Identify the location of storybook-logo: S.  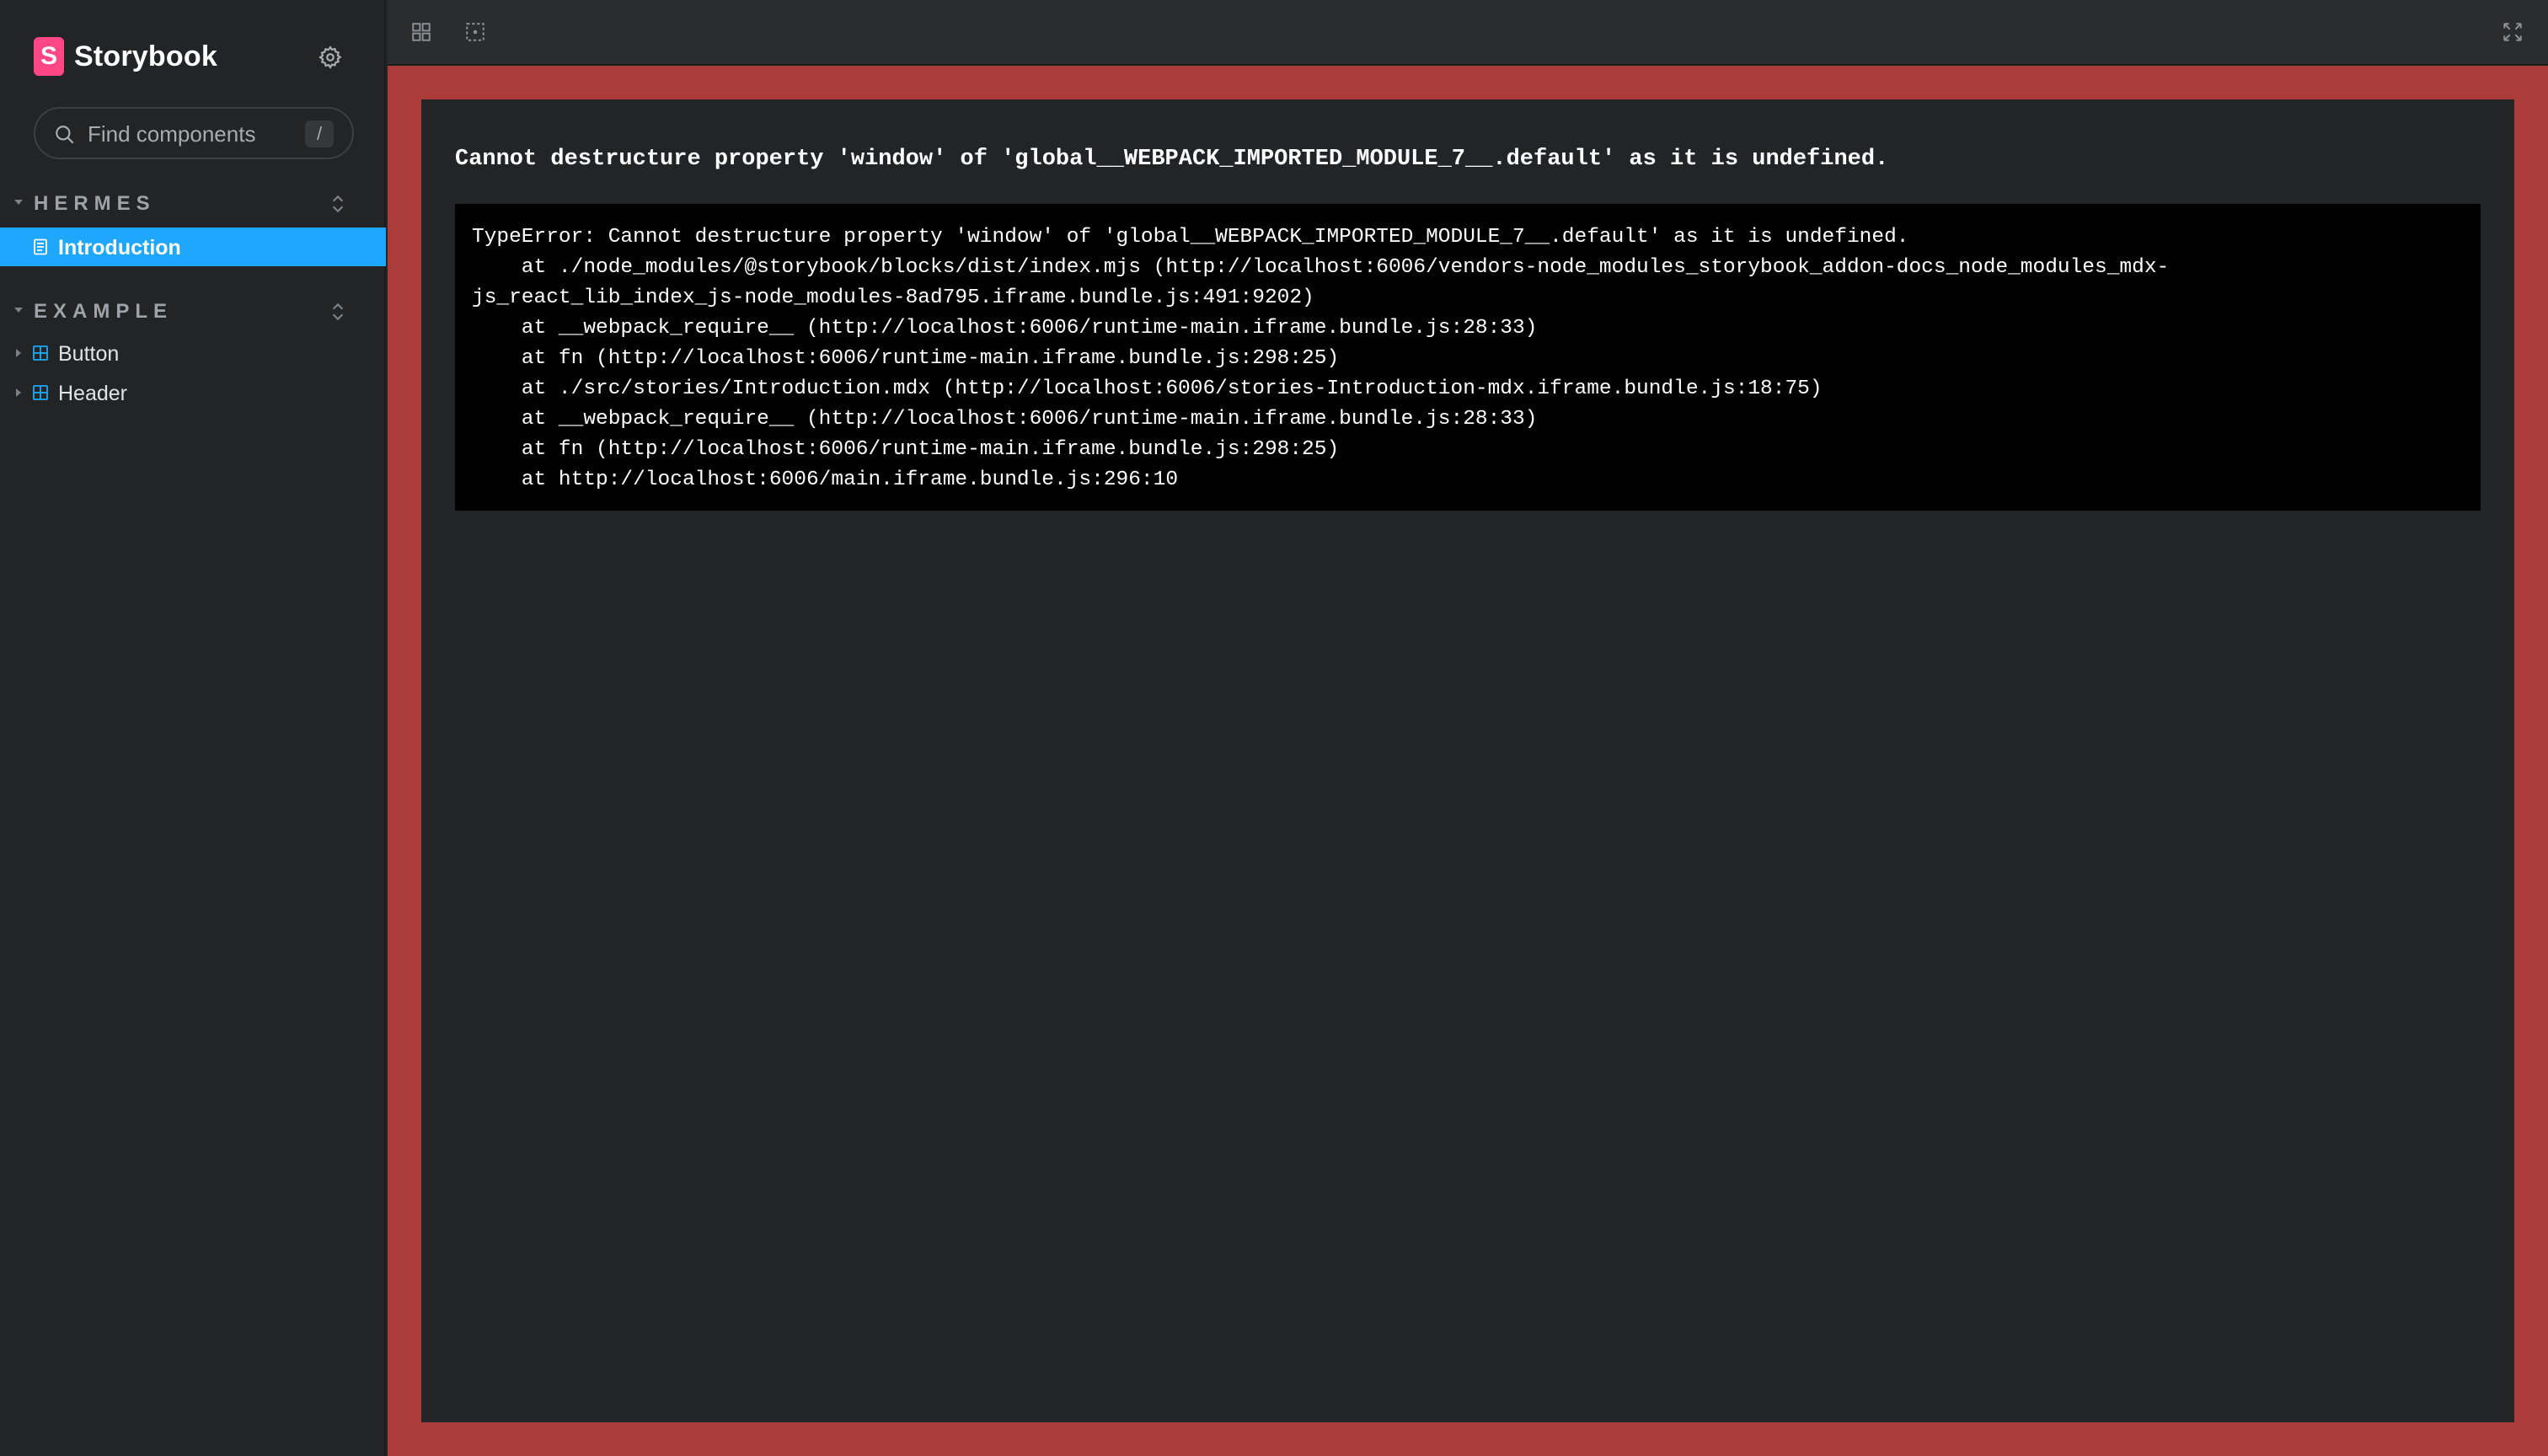
(49, 56).